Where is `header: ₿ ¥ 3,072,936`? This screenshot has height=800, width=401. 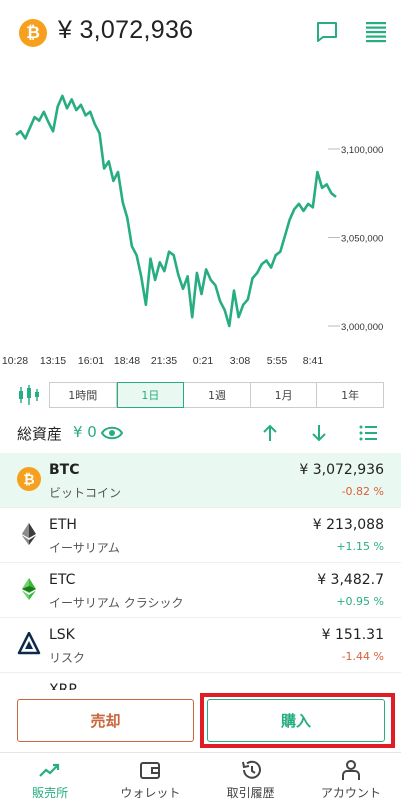
header: ₿ ¥ 3,072,936 is located at coordinates (200, 32).